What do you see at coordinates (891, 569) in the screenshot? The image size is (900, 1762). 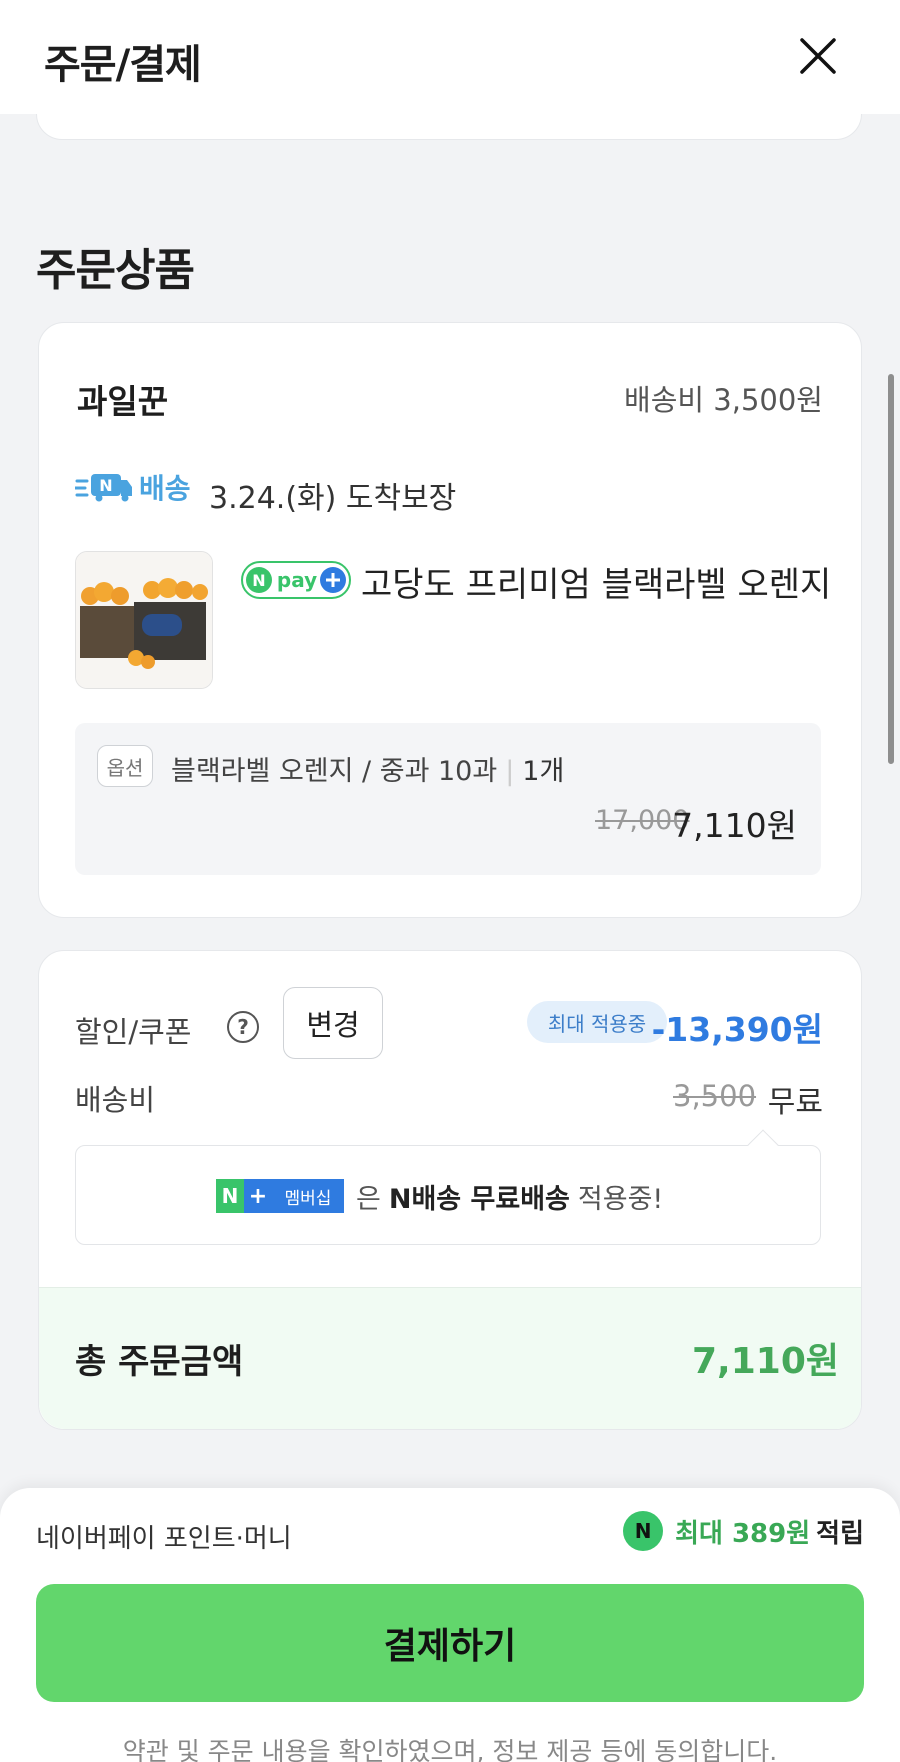 I see `scrollbar` at bounding box center [891, 569].